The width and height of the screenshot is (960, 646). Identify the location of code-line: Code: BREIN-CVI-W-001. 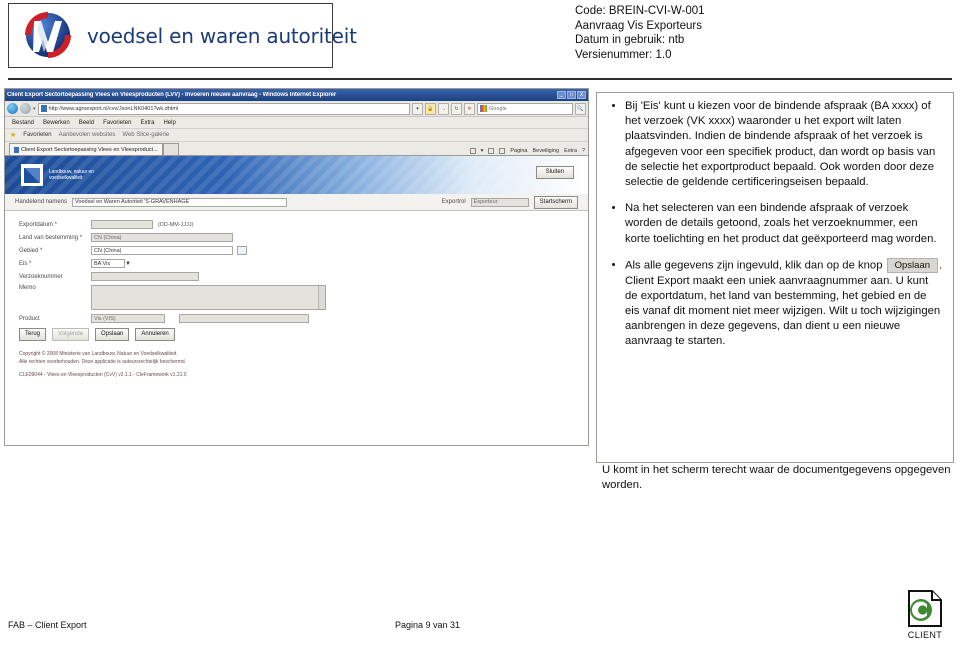
(640, 11).